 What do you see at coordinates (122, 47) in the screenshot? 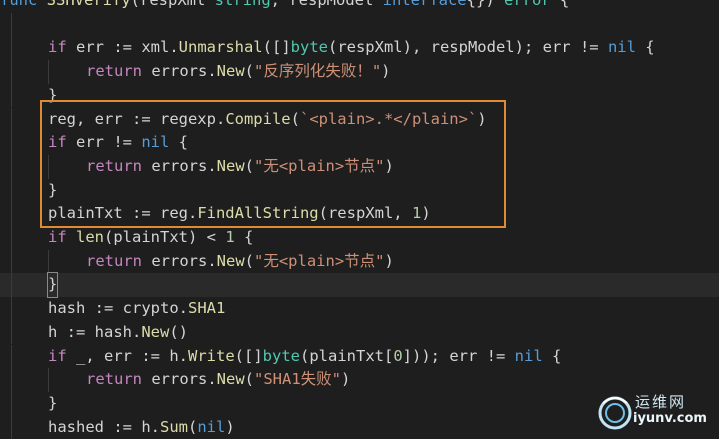
I see `code-token: err := xml.` at bounding box center [122, 47].